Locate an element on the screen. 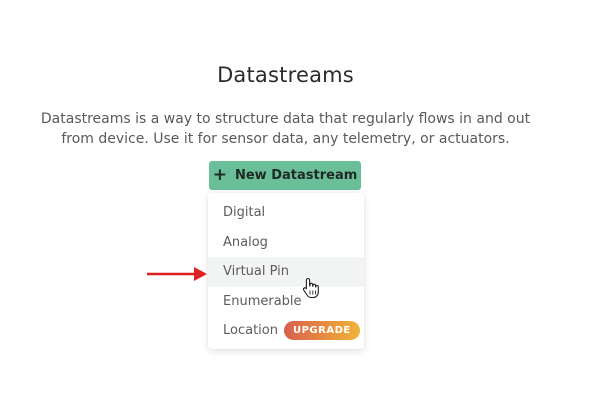  hand-cursor-icon is located at coordinates (310, 288).